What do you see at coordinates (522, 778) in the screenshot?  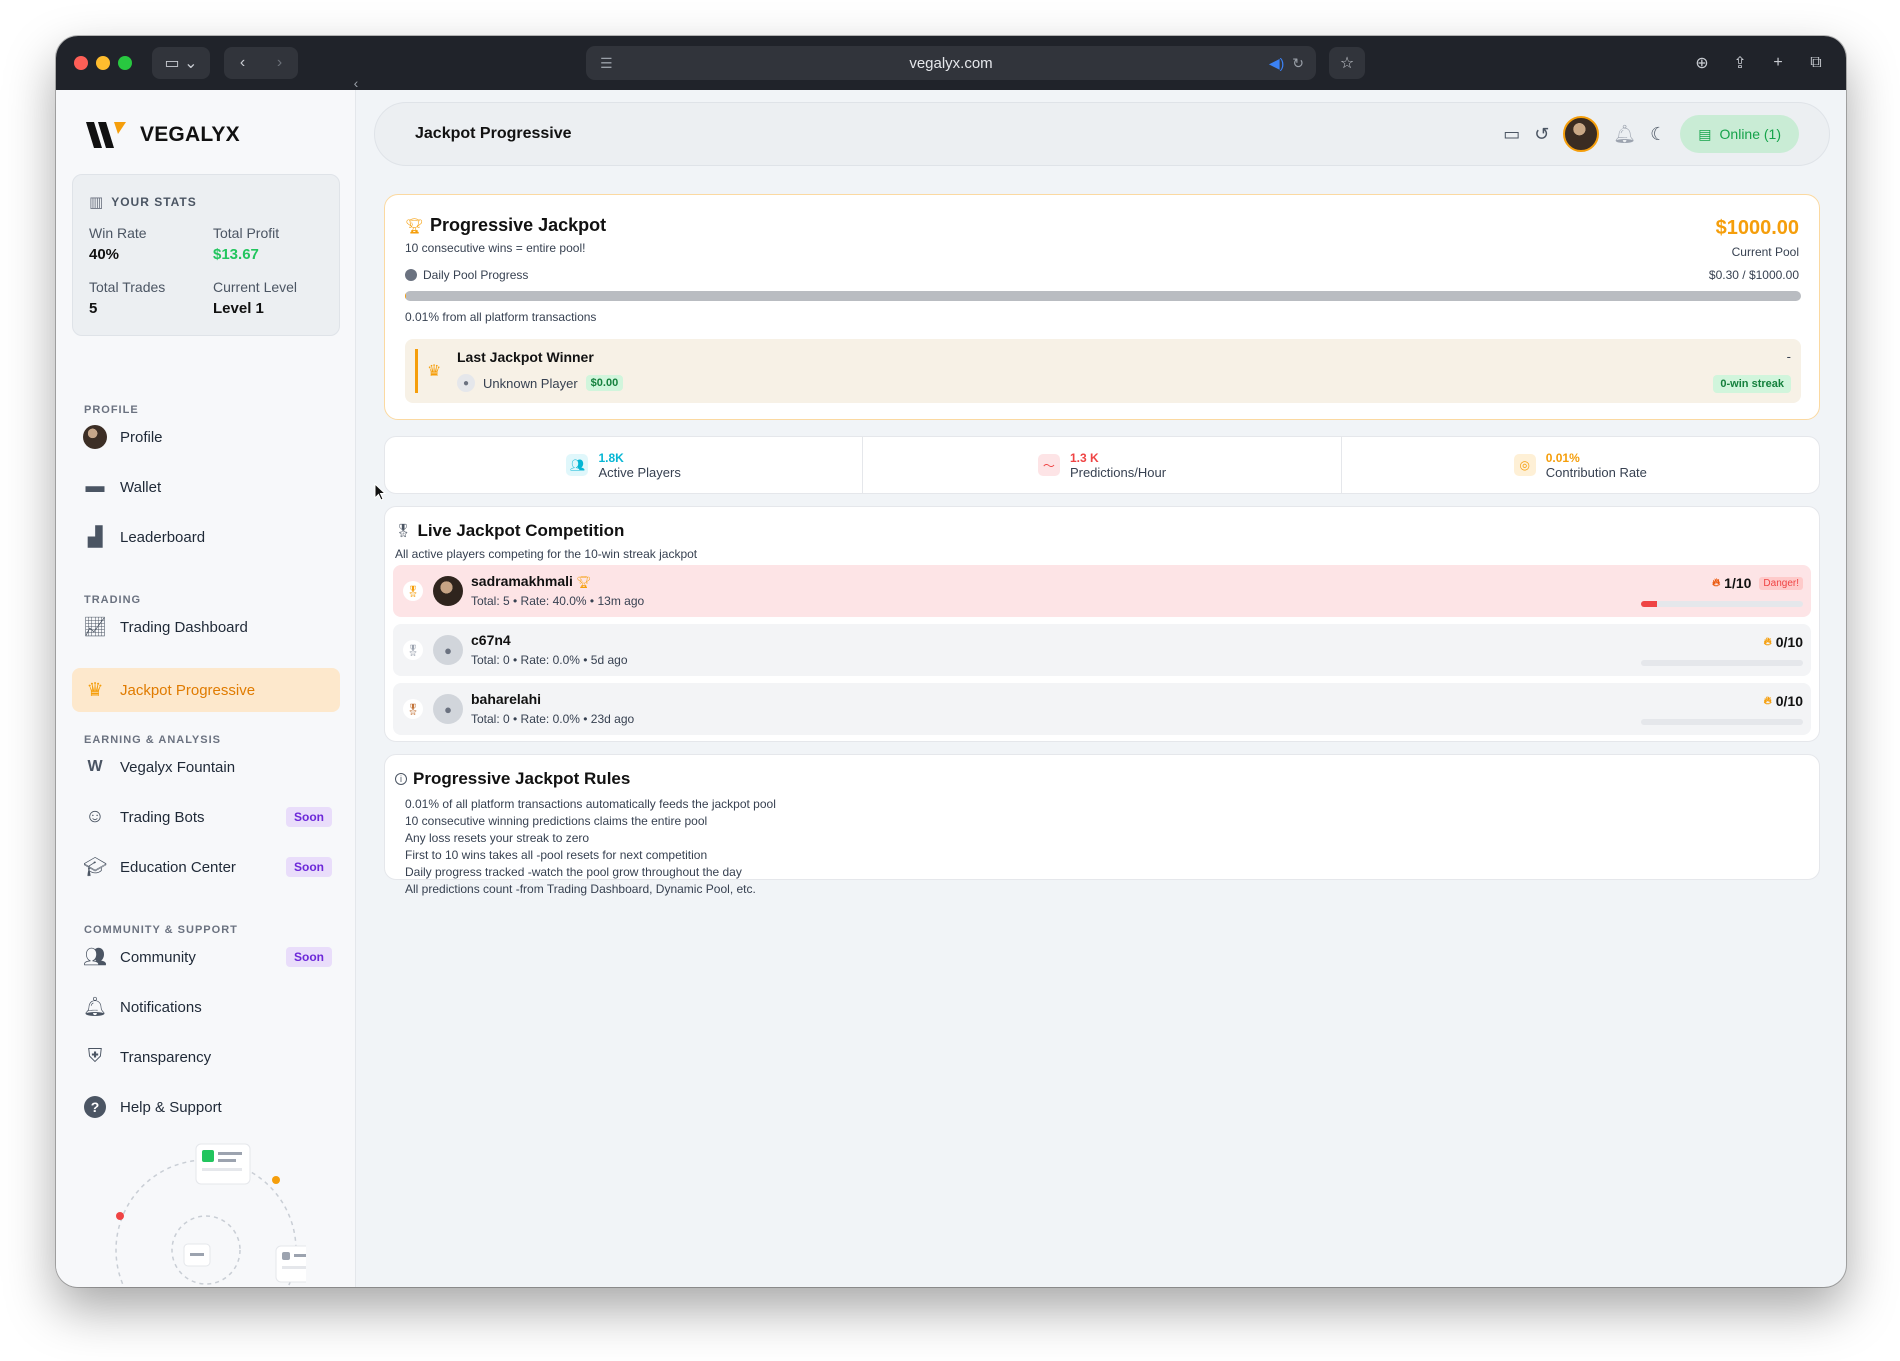 I see `rules-title: Progressive Jackpot Rules` at bounding box center [522, 778].